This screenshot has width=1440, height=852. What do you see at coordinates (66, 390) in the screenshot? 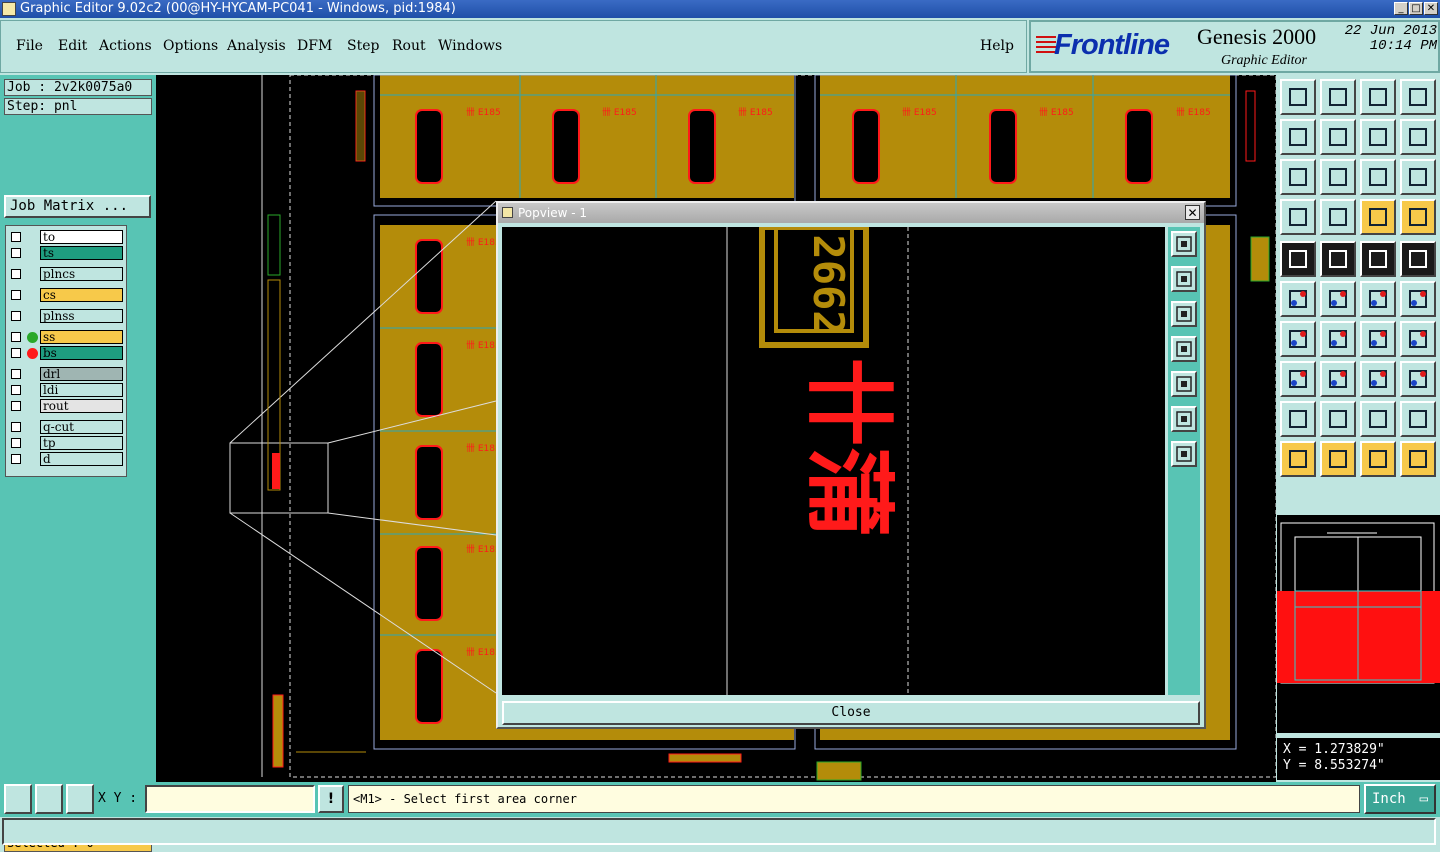
I see `layer-row: ldi` at bounding box center [66, 390].